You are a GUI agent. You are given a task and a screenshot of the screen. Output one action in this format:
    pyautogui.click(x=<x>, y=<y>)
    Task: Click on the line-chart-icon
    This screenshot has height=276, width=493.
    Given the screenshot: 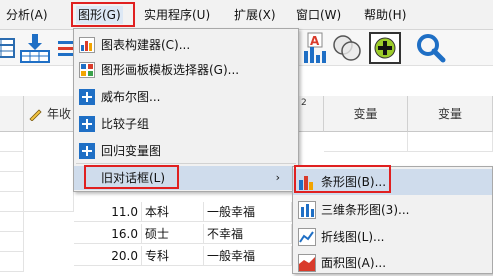 What is the action you would take?
    pyautogui.click(x=307, y=237)
    